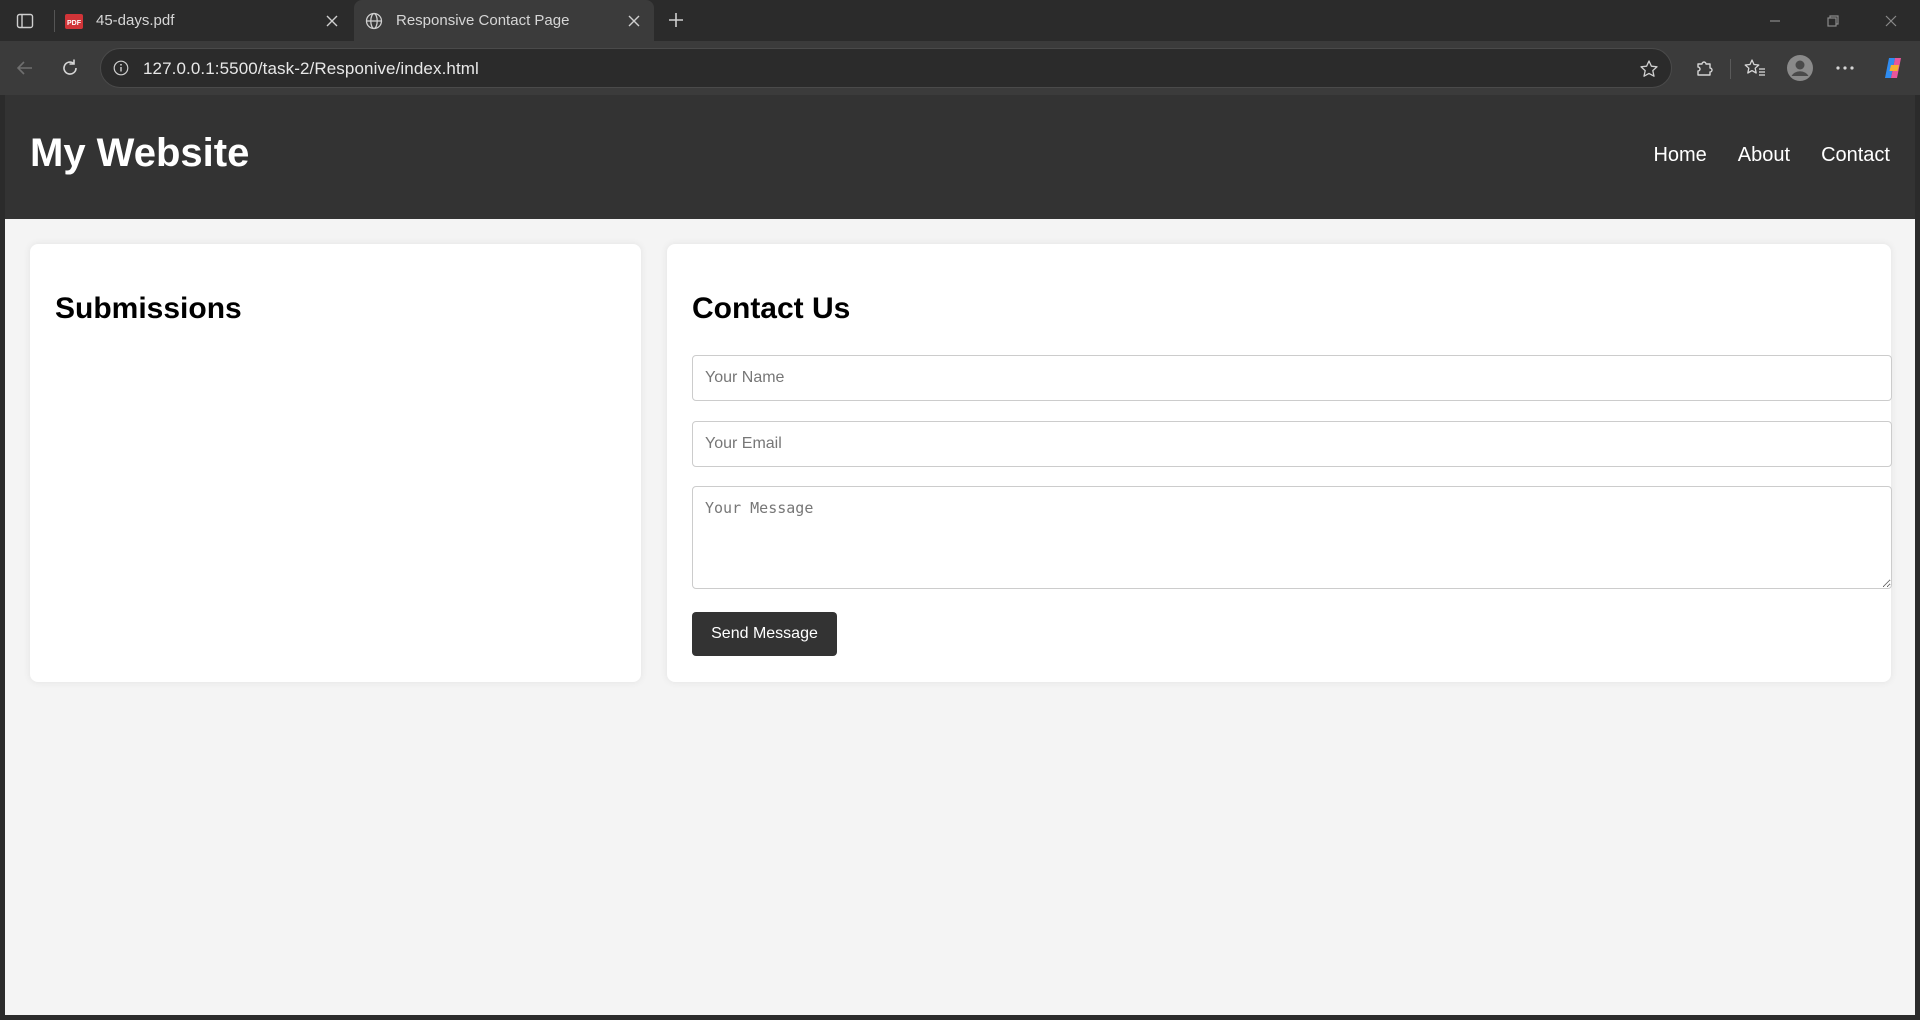 The image size is (1920, 1020). What do you see at coordinates (70, 68) in the screenshot?
I see `refresh-icon` at bounding box center [70, 68].